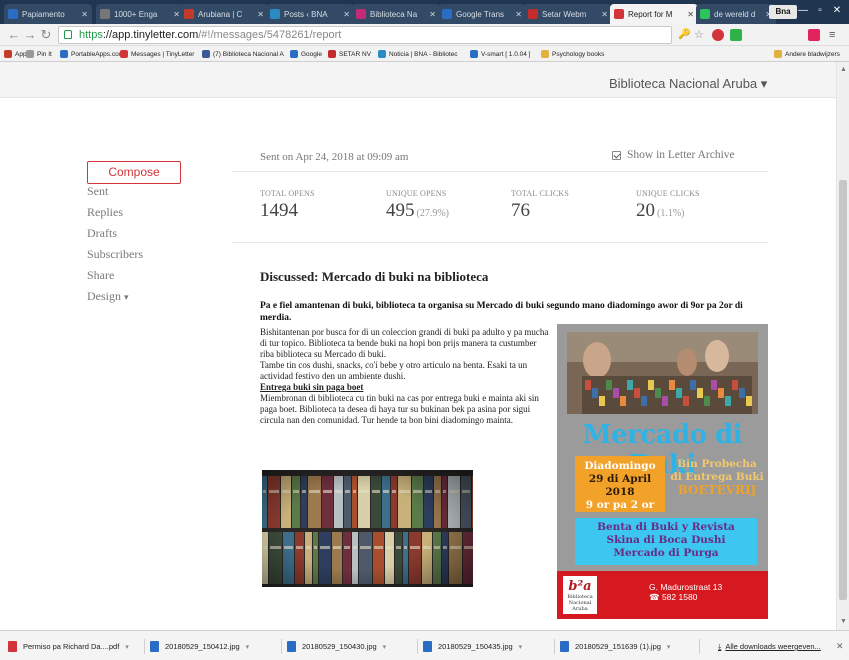 Image resolution: width=849 pixels, height=660 pixels. Describe the element at coordinates (673, 155) in the screenshot. I see `show-in-archive-toggle: Show in Letter Archive` at that location.